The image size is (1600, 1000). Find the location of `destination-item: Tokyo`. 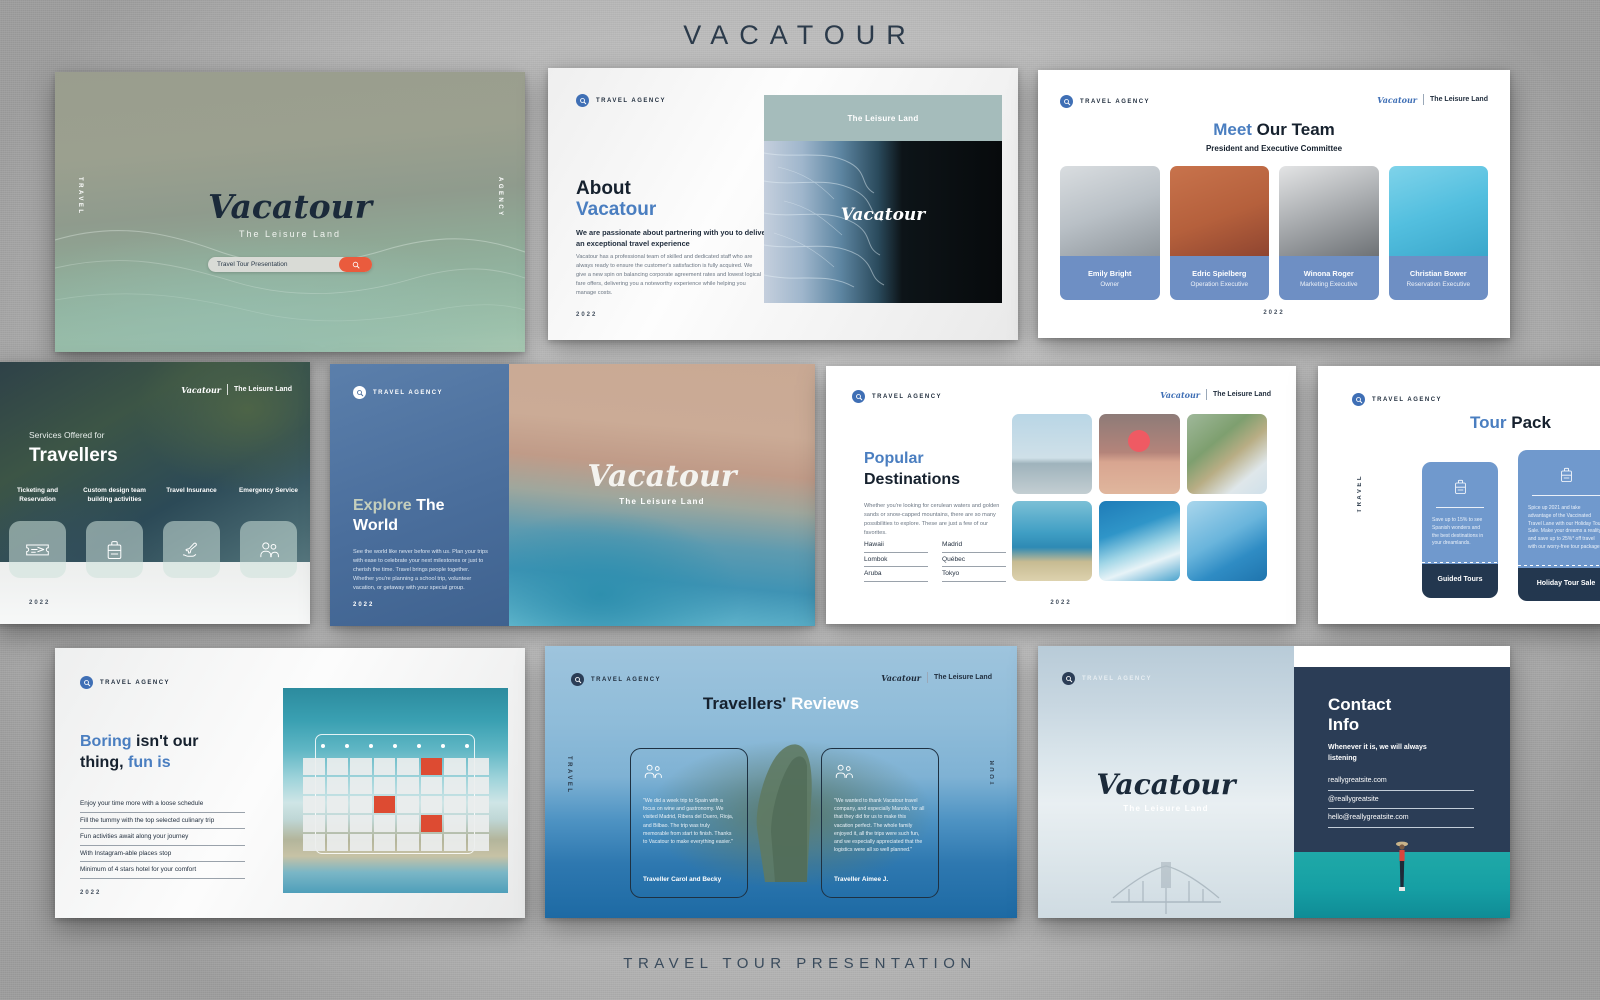

destination-item: Tokyo is located at coordinates (974, 574).